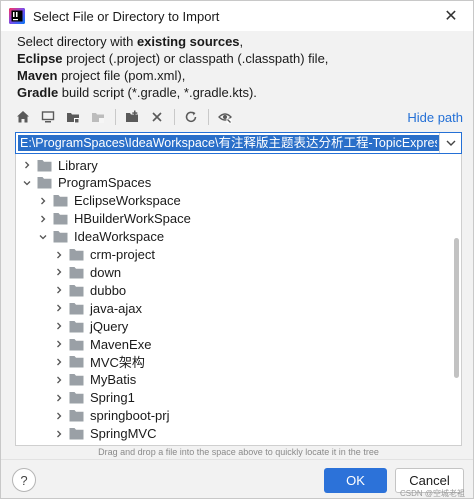 The width and height of the screenshot is (474, 499). Describe the element at coordinates (109, 326) in the screenshot. I see `tree-row-label: jQuery` at that location.